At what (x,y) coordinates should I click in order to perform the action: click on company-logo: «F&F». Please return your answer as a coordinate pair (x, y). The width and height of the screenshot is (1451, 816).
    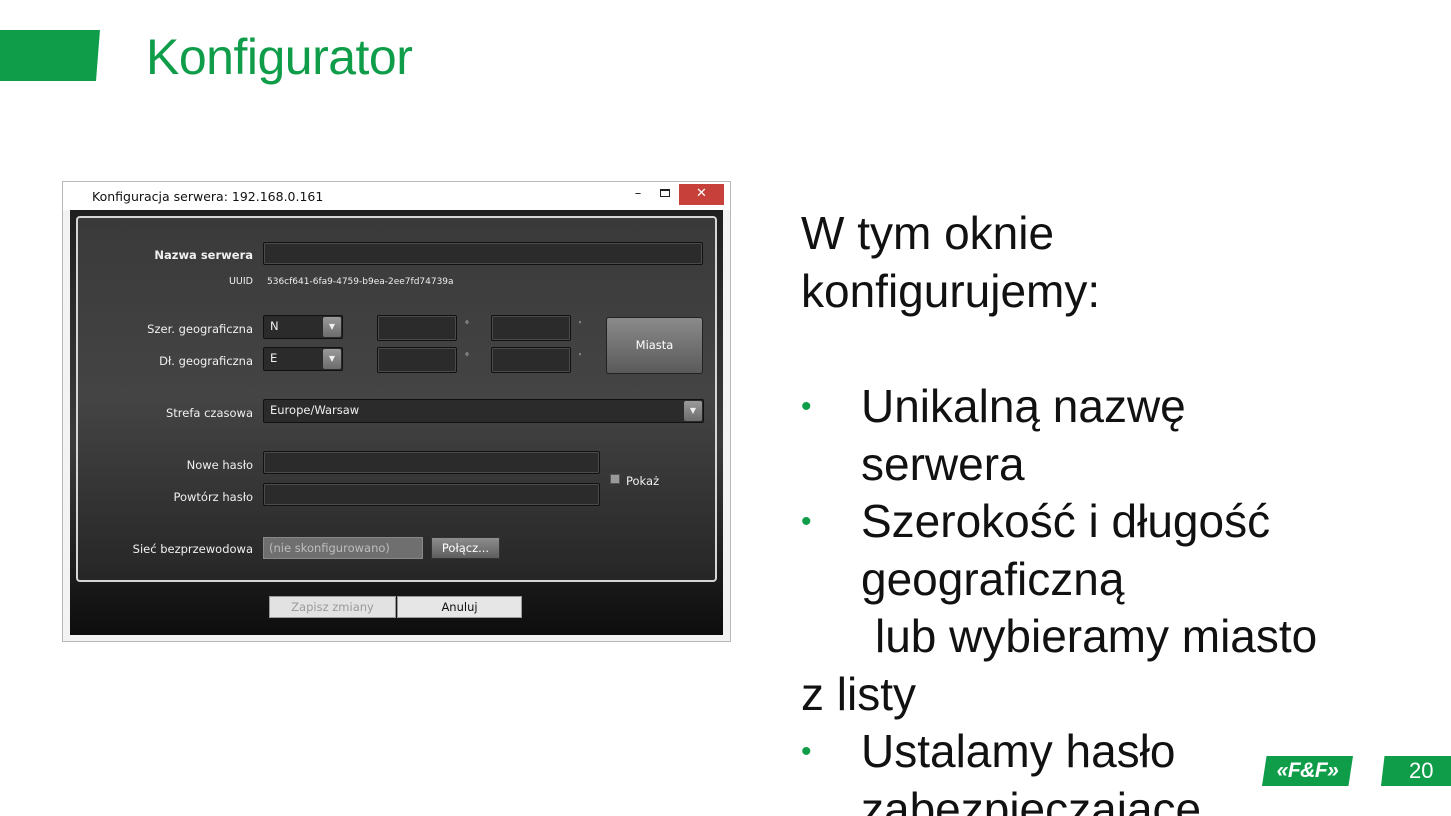
    Looking at the image, I should click on (1307, 771).